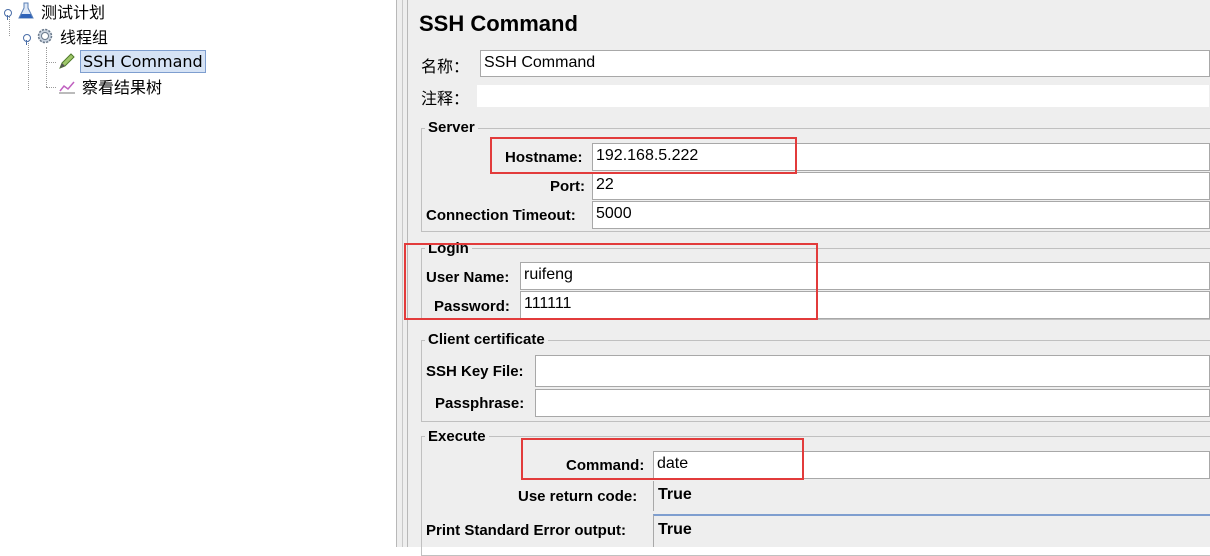 This screenshot has height=556, width=1210. Describe the element at coordinates (45, 36) in the screenshot. I see `gear-icon` at that location.